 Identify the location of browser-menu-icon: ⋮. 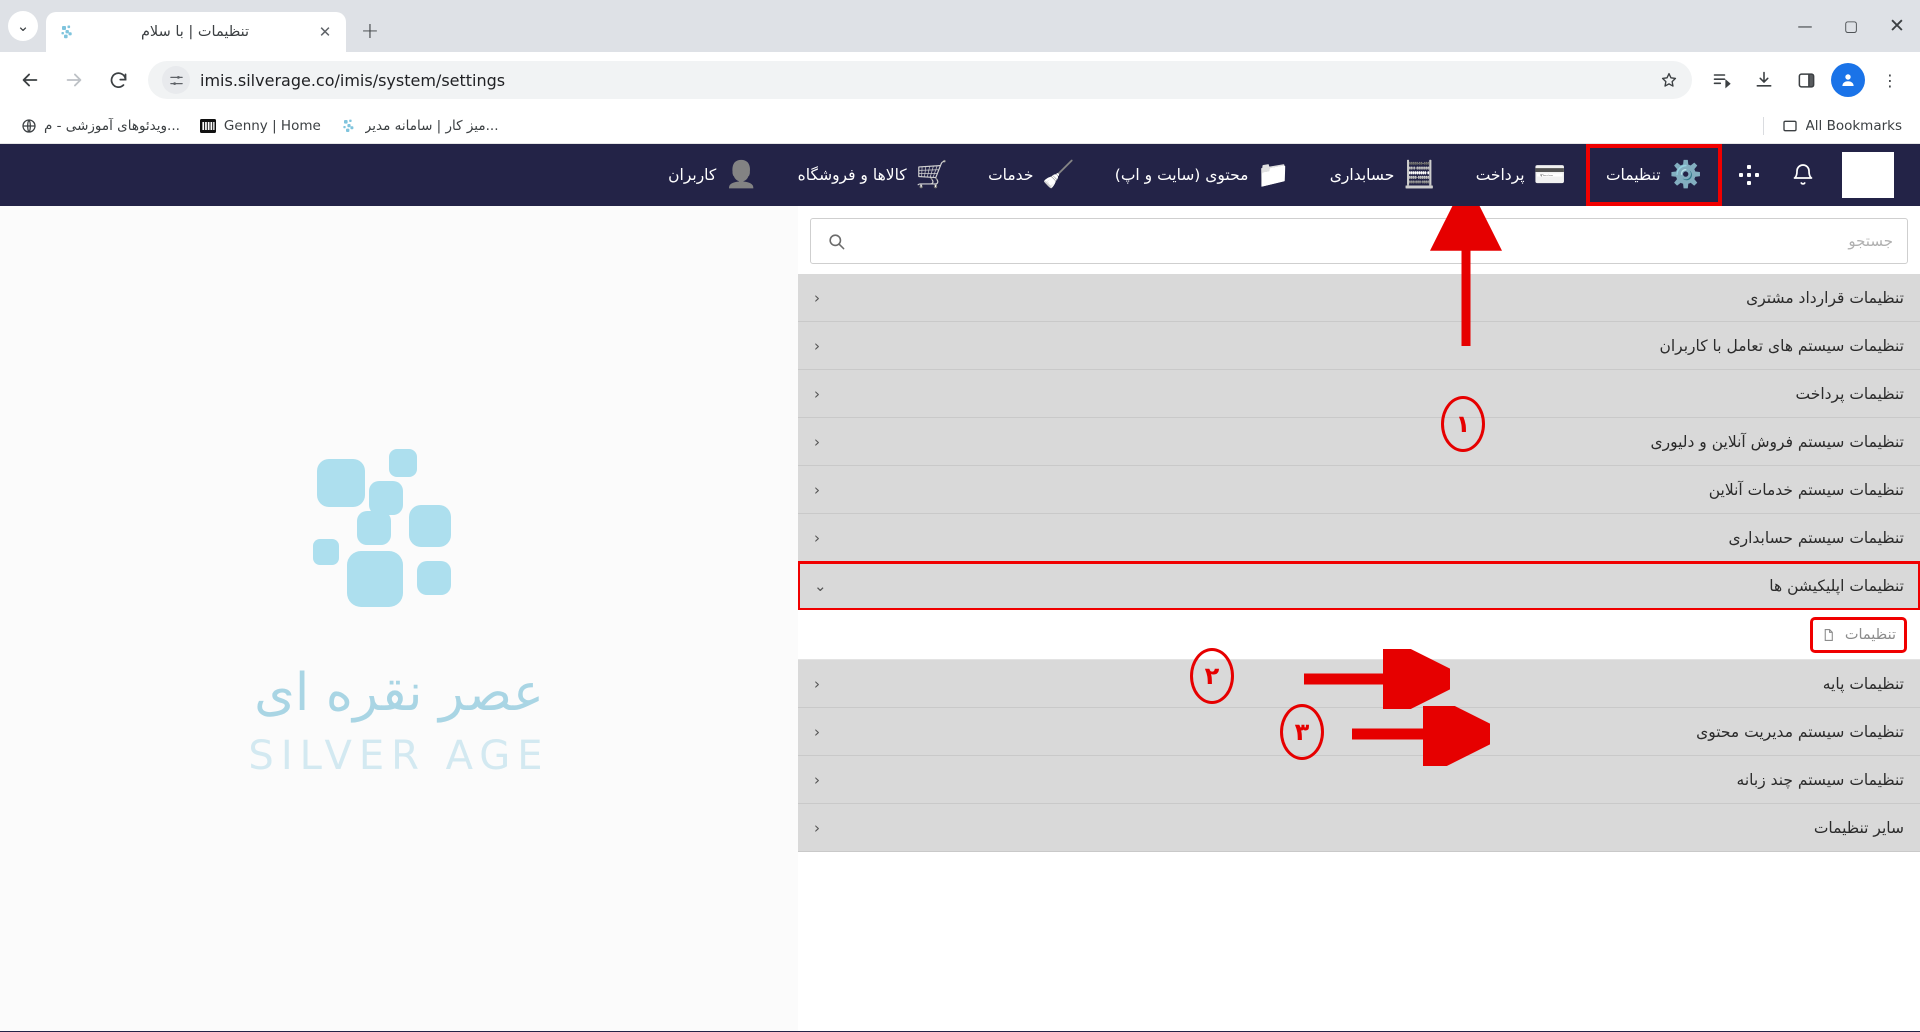
(1890, 80).